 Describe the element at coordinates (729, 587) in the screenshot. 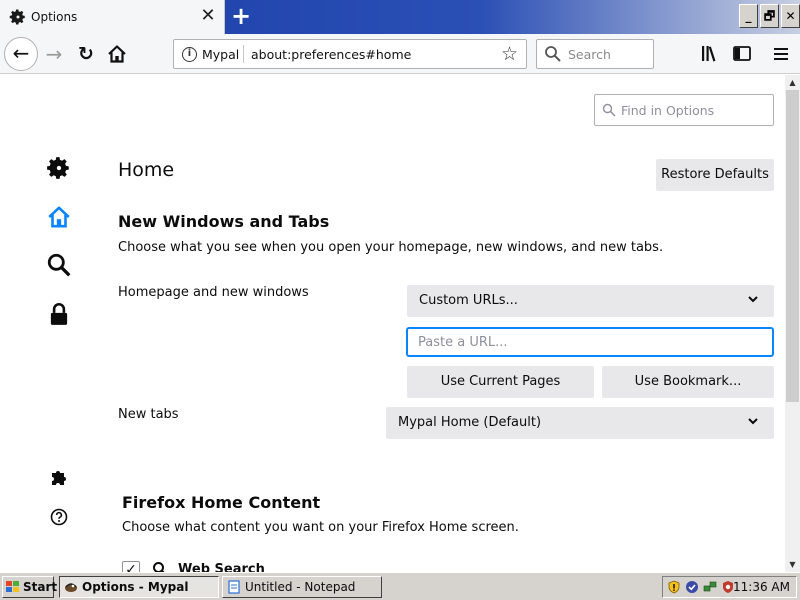

I see `system-tray: 11:36 AM` at that location.